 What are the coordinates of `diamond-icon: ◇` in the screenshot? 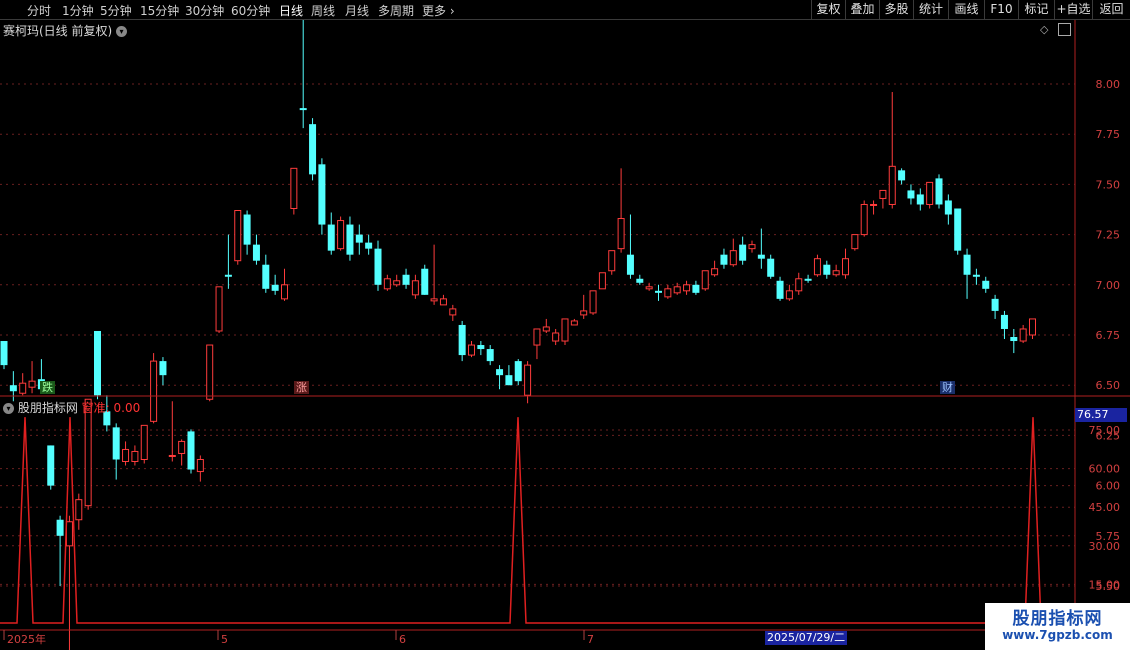 It's located at (1044, 29).